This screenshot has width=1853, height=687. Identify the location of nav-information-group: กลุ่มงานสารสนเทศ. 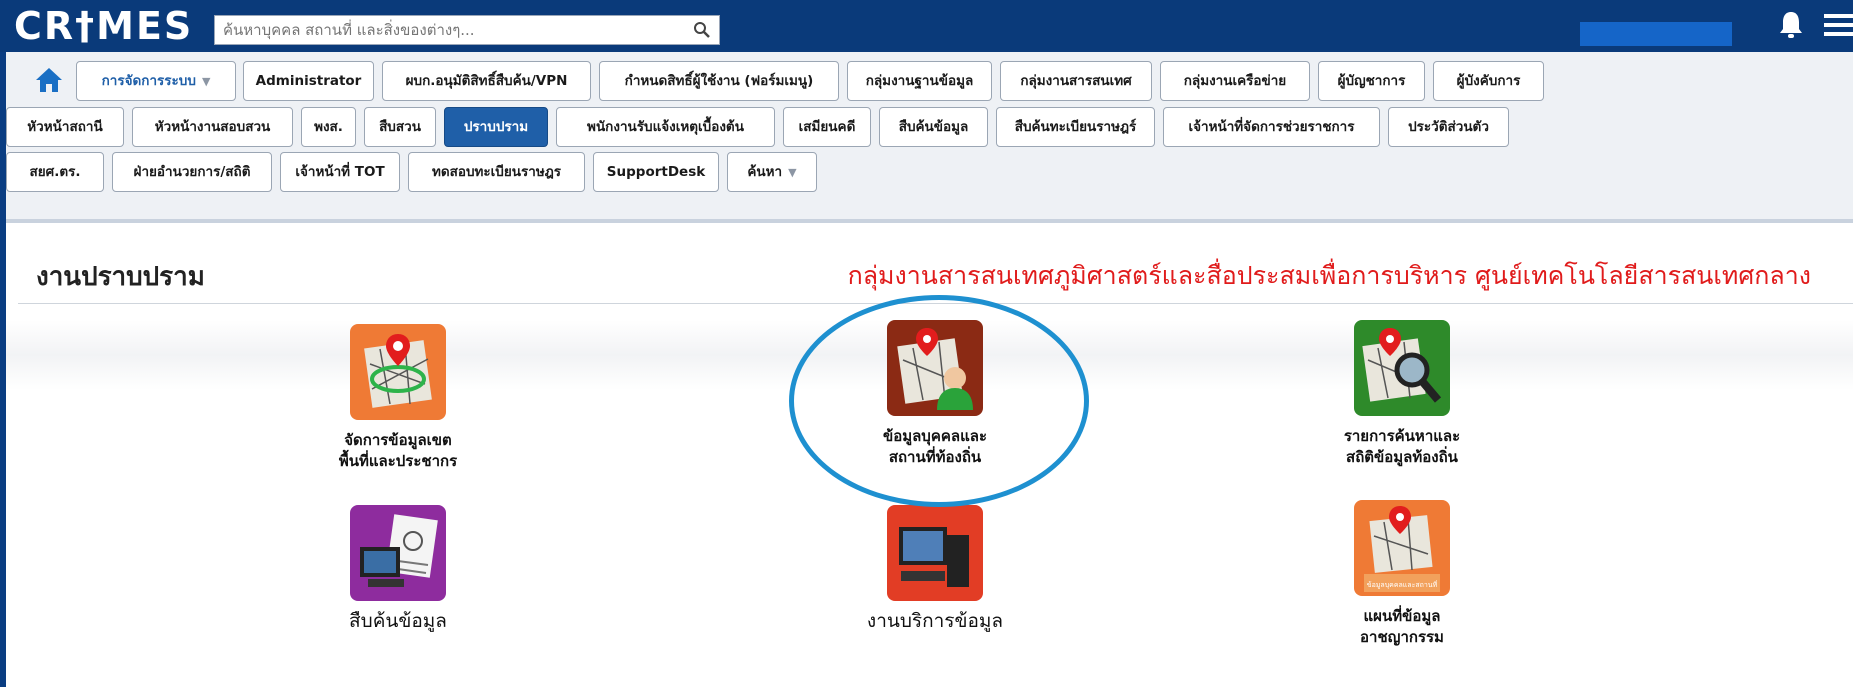
(1076, 81).